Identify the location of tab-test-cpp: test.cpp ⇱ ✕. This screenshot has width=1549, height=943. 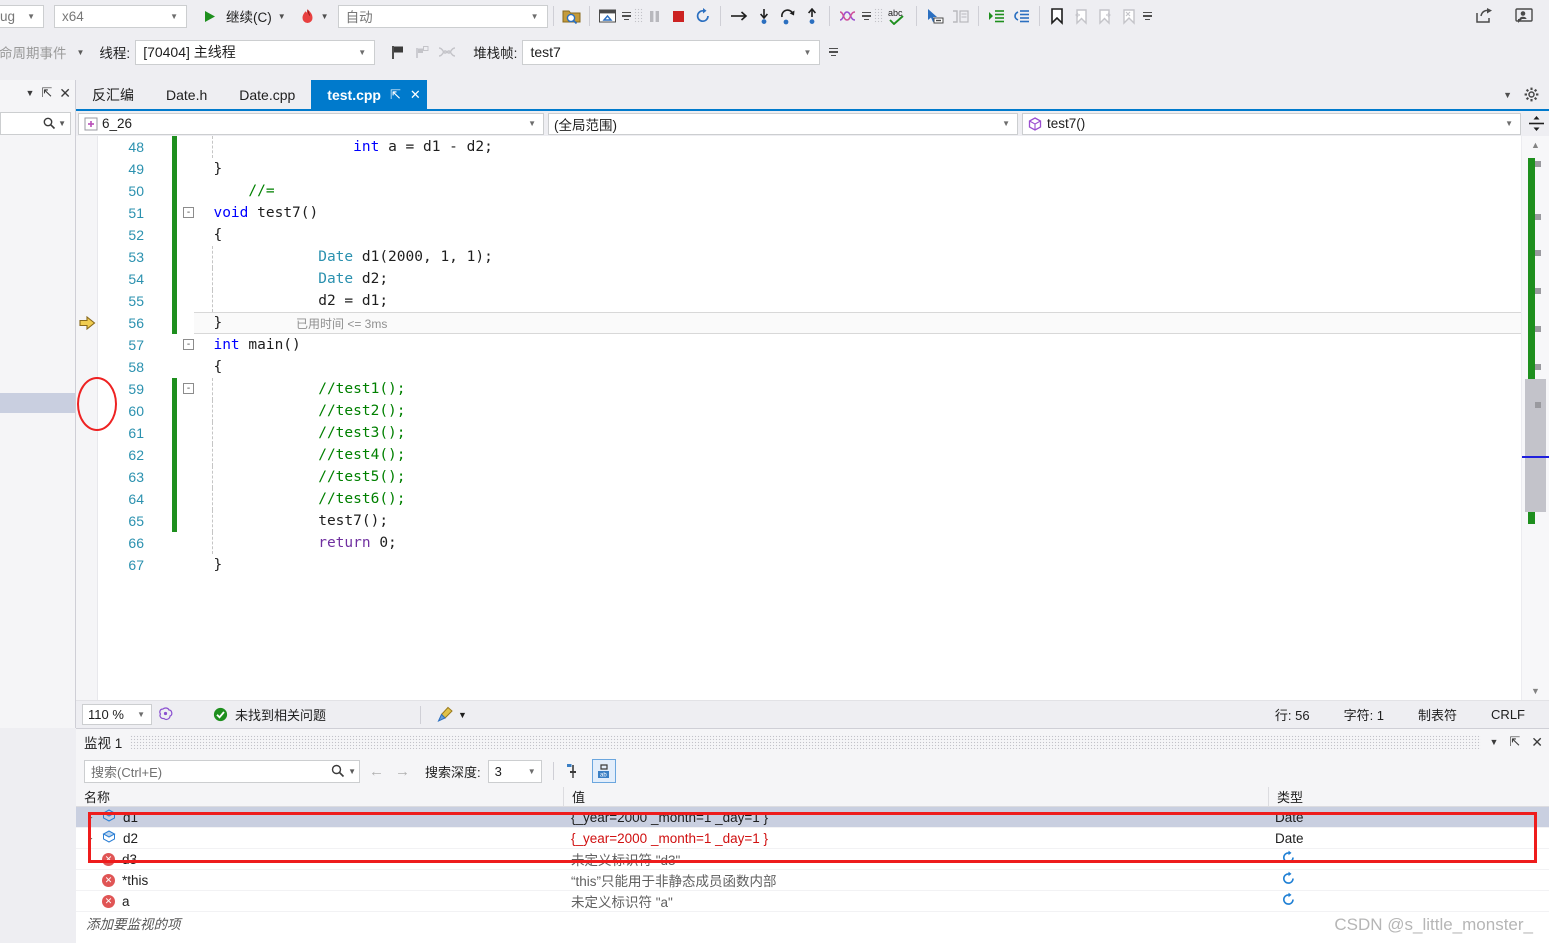
(369, 94).